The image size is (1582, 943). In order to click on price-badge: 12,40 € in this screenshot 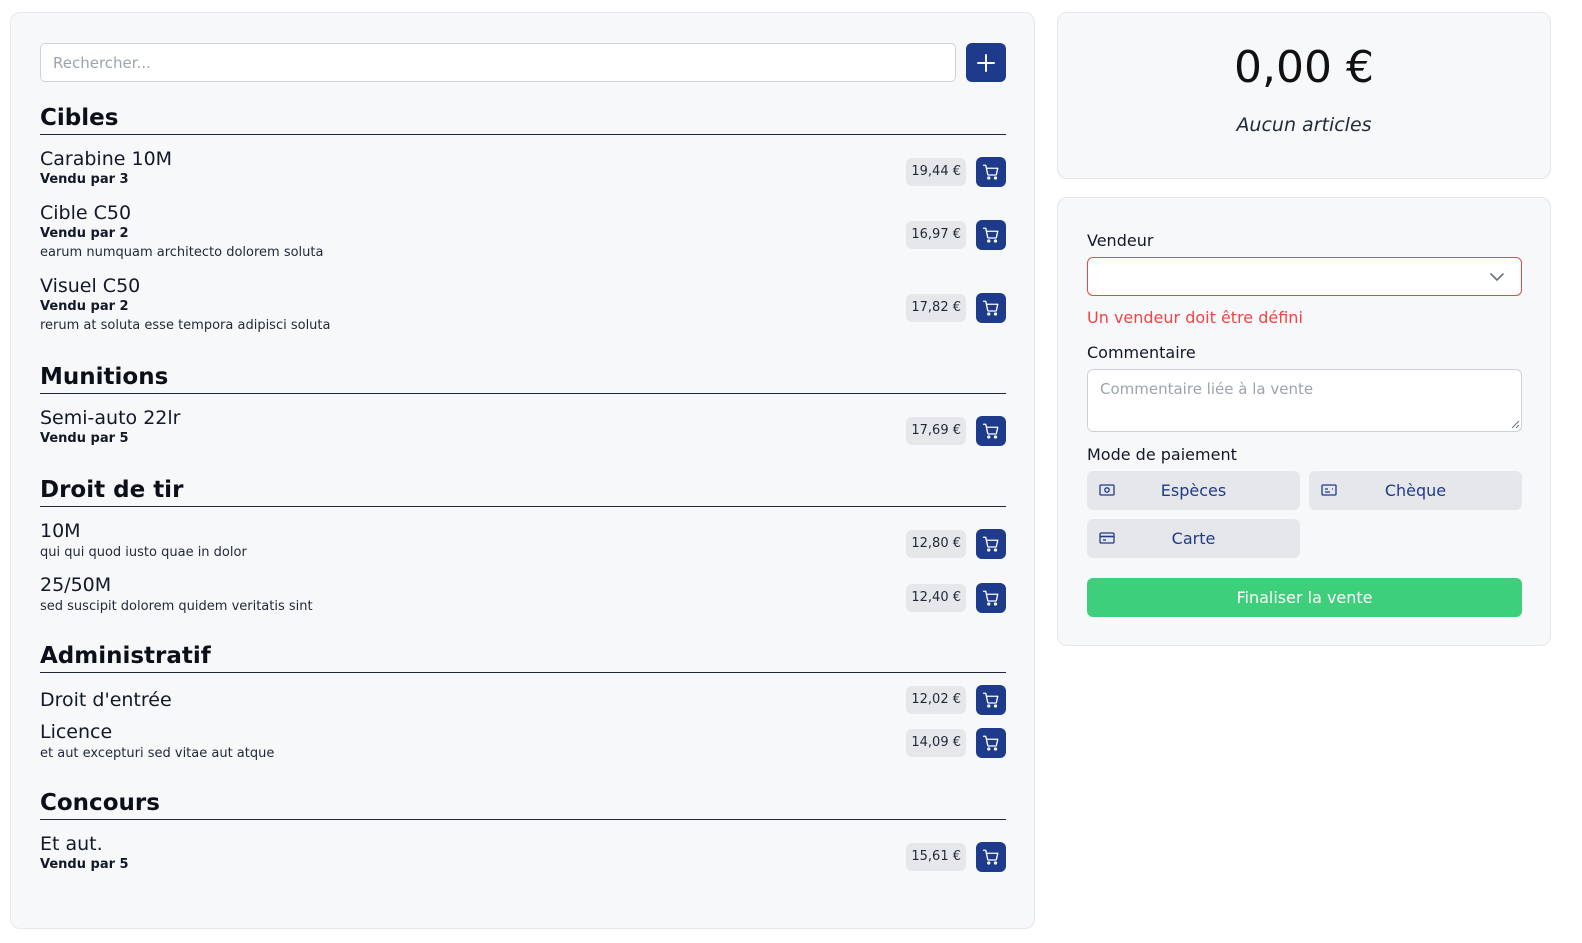, I will do `click(936, 598)`.